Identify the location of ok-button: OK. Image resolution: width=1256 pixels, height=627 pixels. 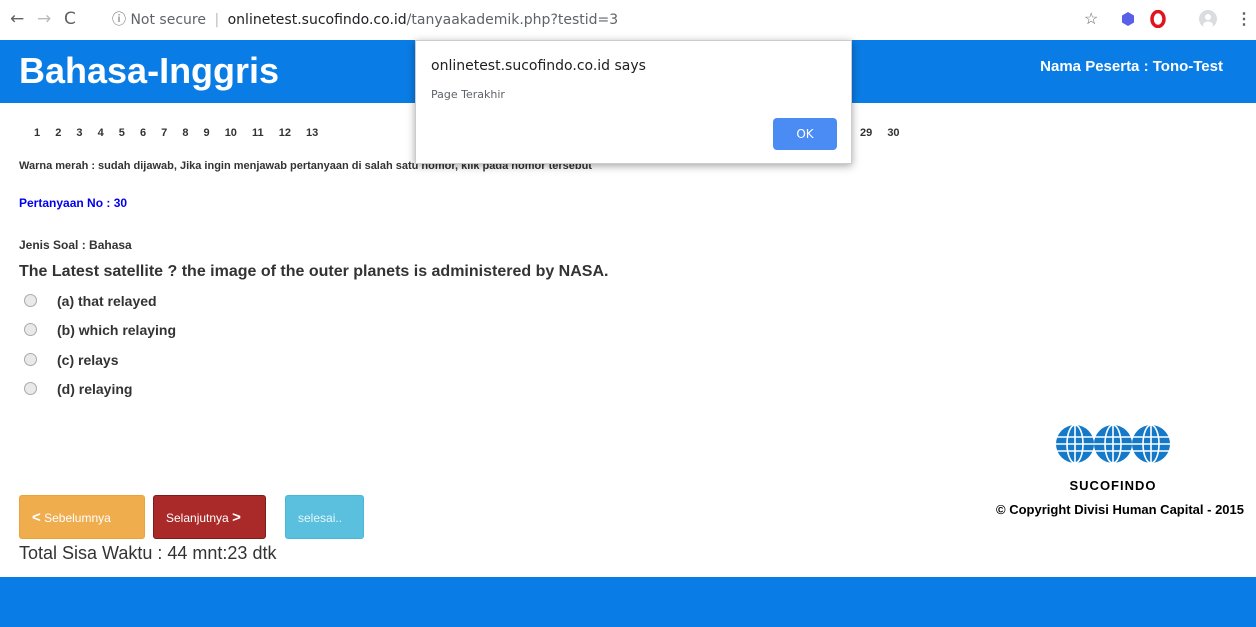
(805, 134).